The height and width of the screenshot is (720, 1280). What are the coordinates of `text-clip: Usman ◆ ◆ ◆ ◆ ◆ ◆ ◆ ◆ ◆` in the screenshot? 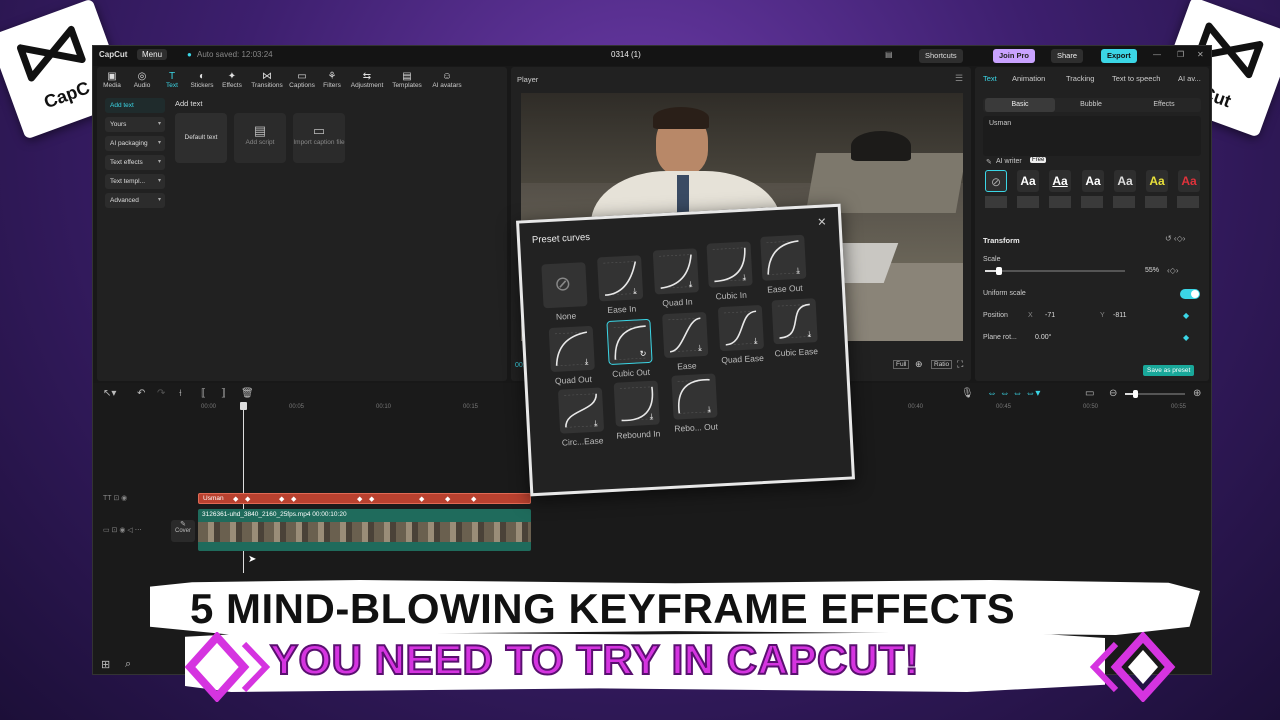 It's located at (364, 498).